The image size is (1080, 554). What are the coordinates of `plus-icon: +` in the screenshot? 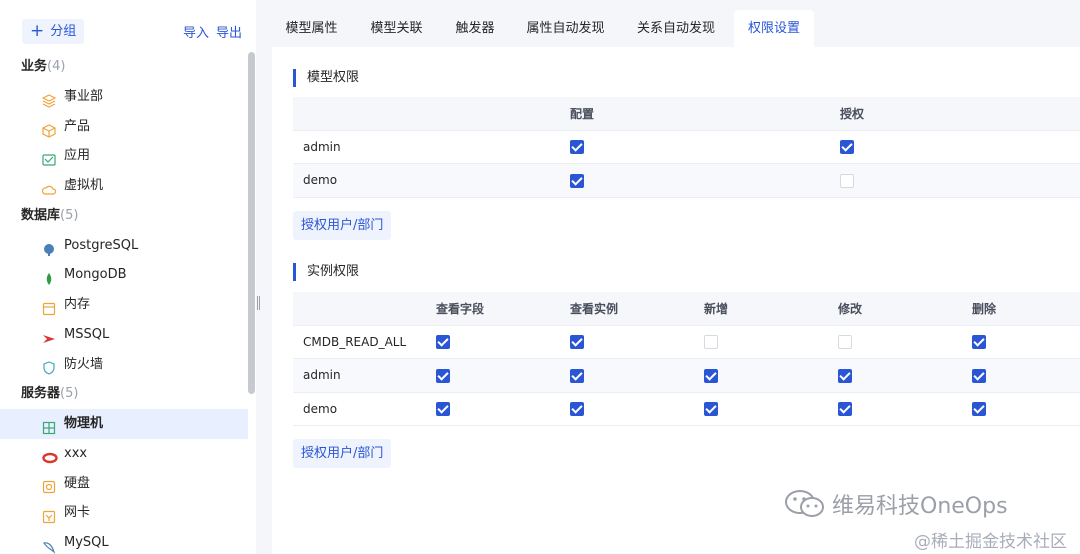 It's located at (37, 31).